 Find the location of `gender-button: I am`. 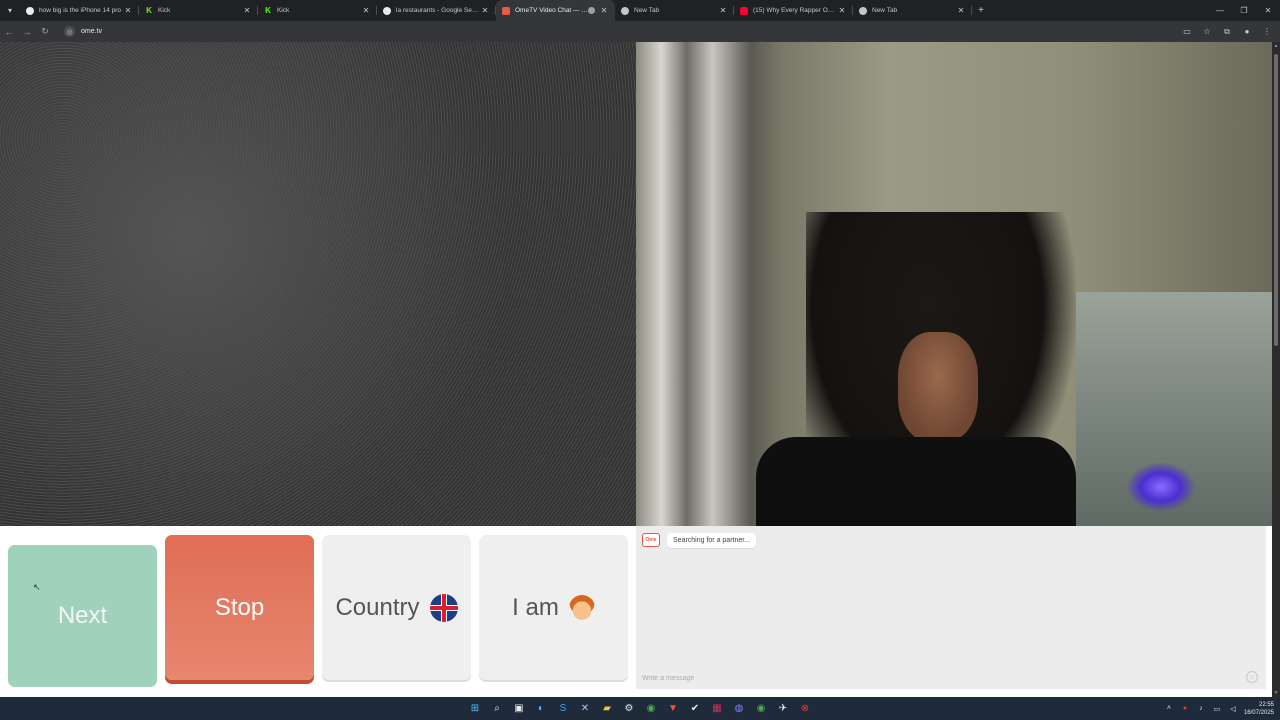

gender-button: I am is located at coordinates (553, 607).